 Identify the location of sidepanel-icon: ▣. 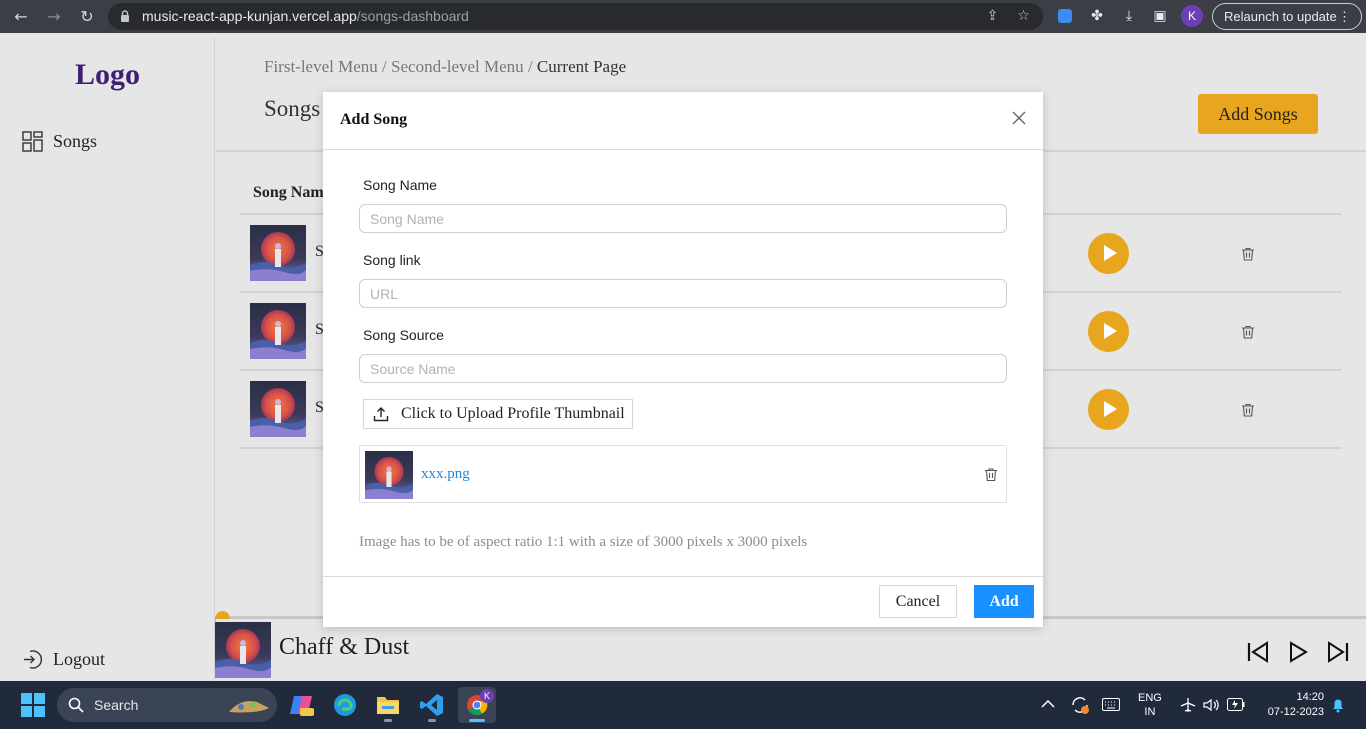
(1160, 16).